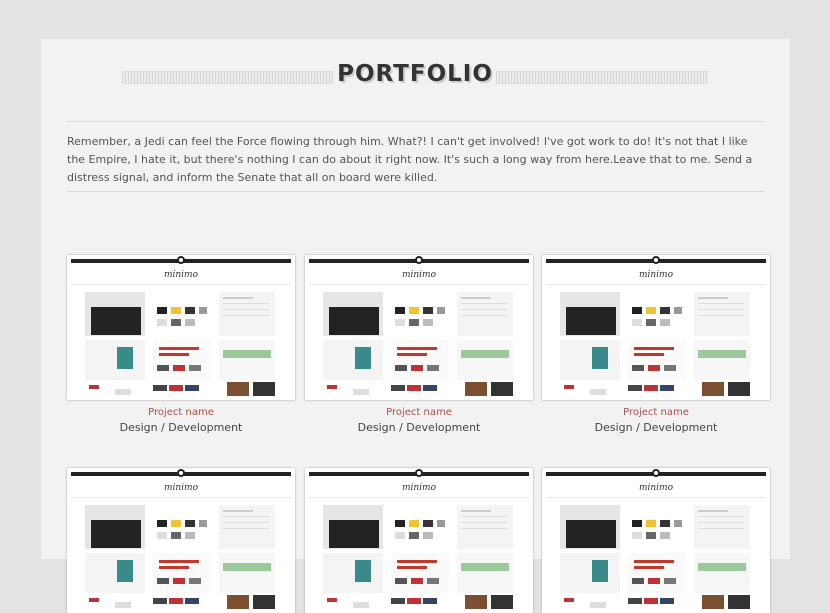 The image size is (830, 613). What do you see at coordinates (415, 121) in the screenshot?
I see `top-divider` at bounding box center [415, 121].